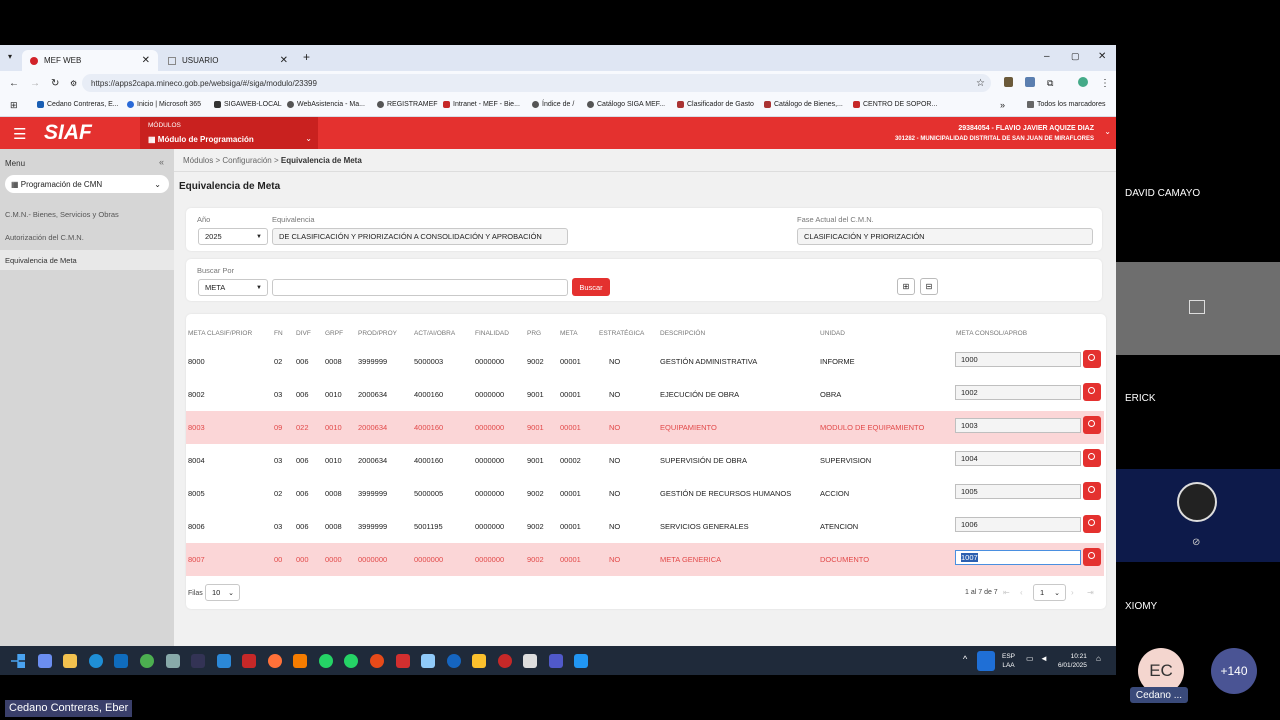  What do you see at coordinates (45, 661) in the screenshot?
I see `copilot-icon` at bounding box center [45, 661].